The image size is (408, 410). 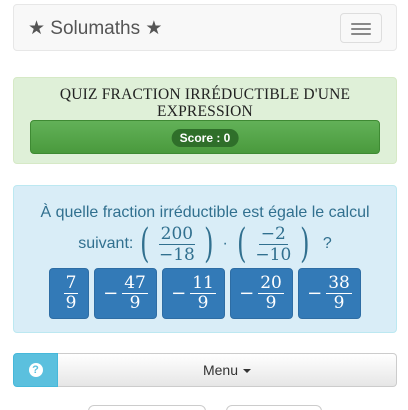 I want to click on question-mark: ?, so click(x=327, y=243).